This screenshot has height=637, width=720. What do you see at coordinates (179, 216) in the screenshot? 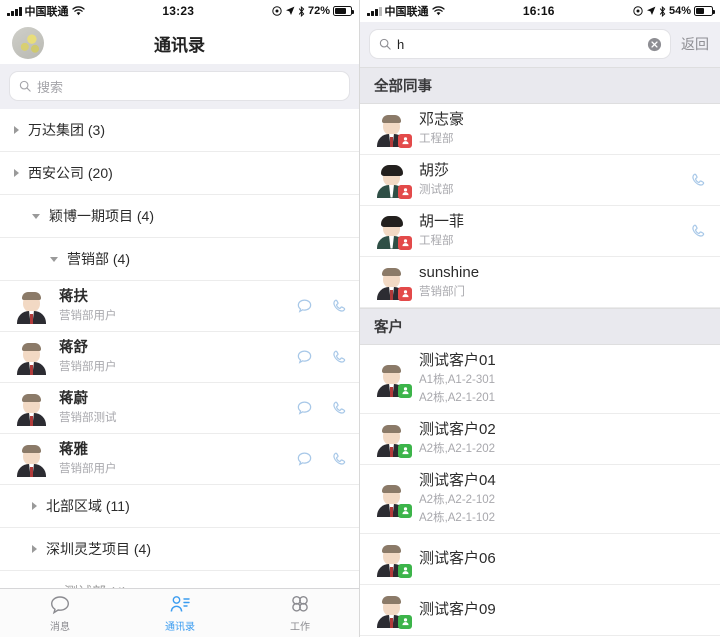
I see `tree-node-yingbo-project: 颖博一期项目 (4)` at bounding box center [179, 216].